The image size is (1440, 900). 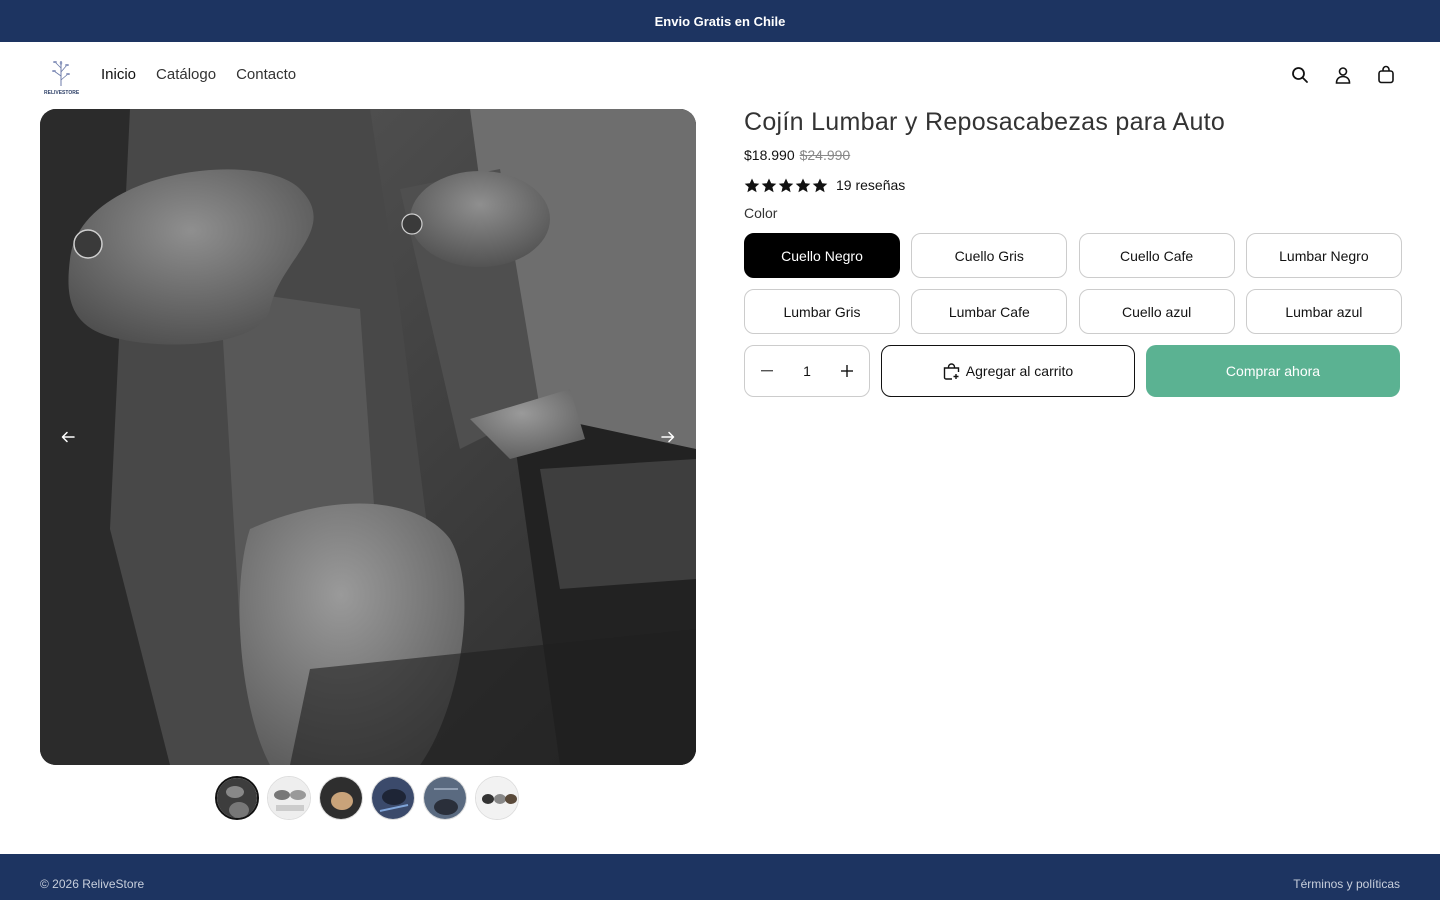 I want to click on variant-lumbar-azul: Lumbar azul, so click(x=1323, y=311).